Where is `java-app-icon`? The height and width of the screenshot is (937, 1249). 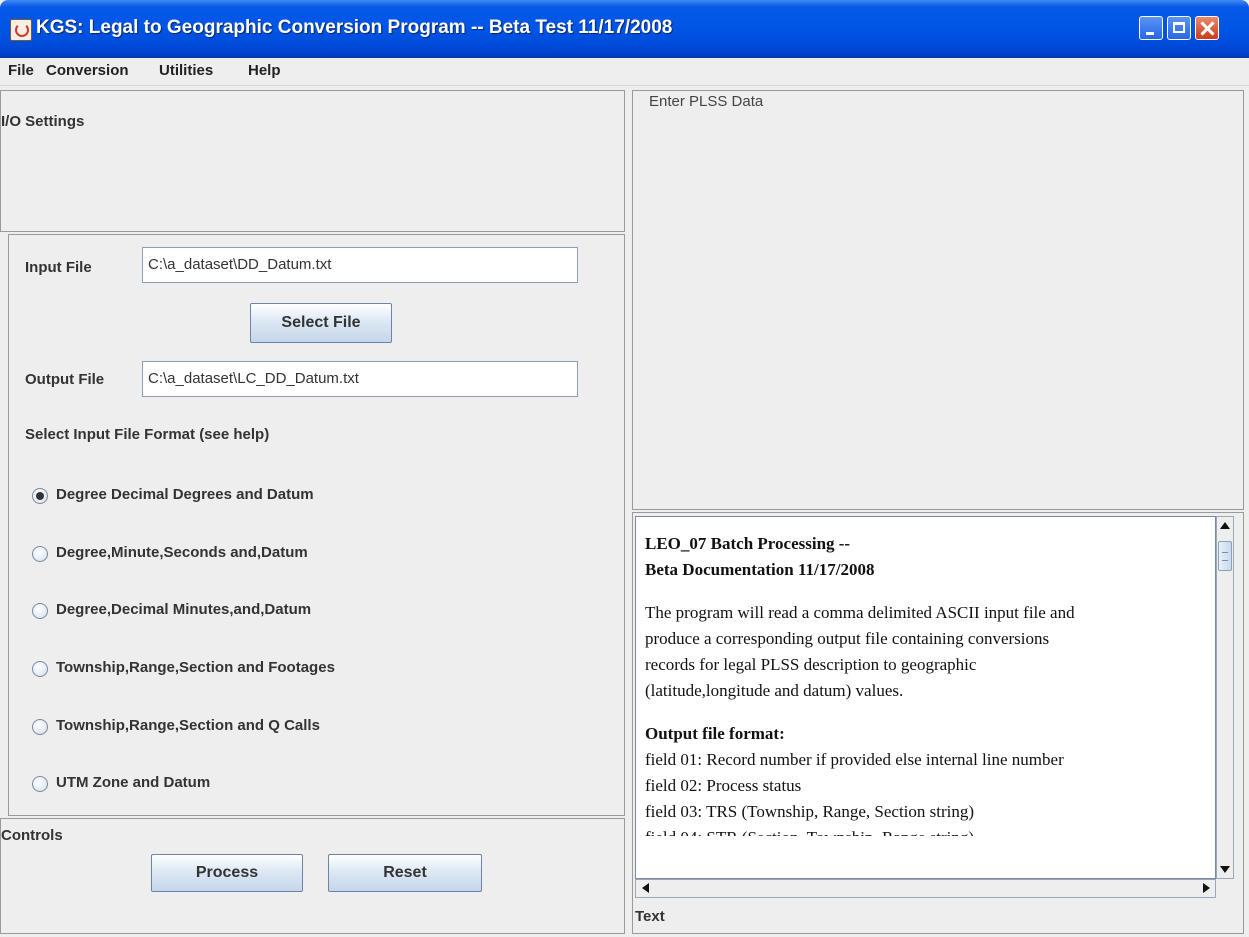
java-app-icon is located at coordinates (21, 30).